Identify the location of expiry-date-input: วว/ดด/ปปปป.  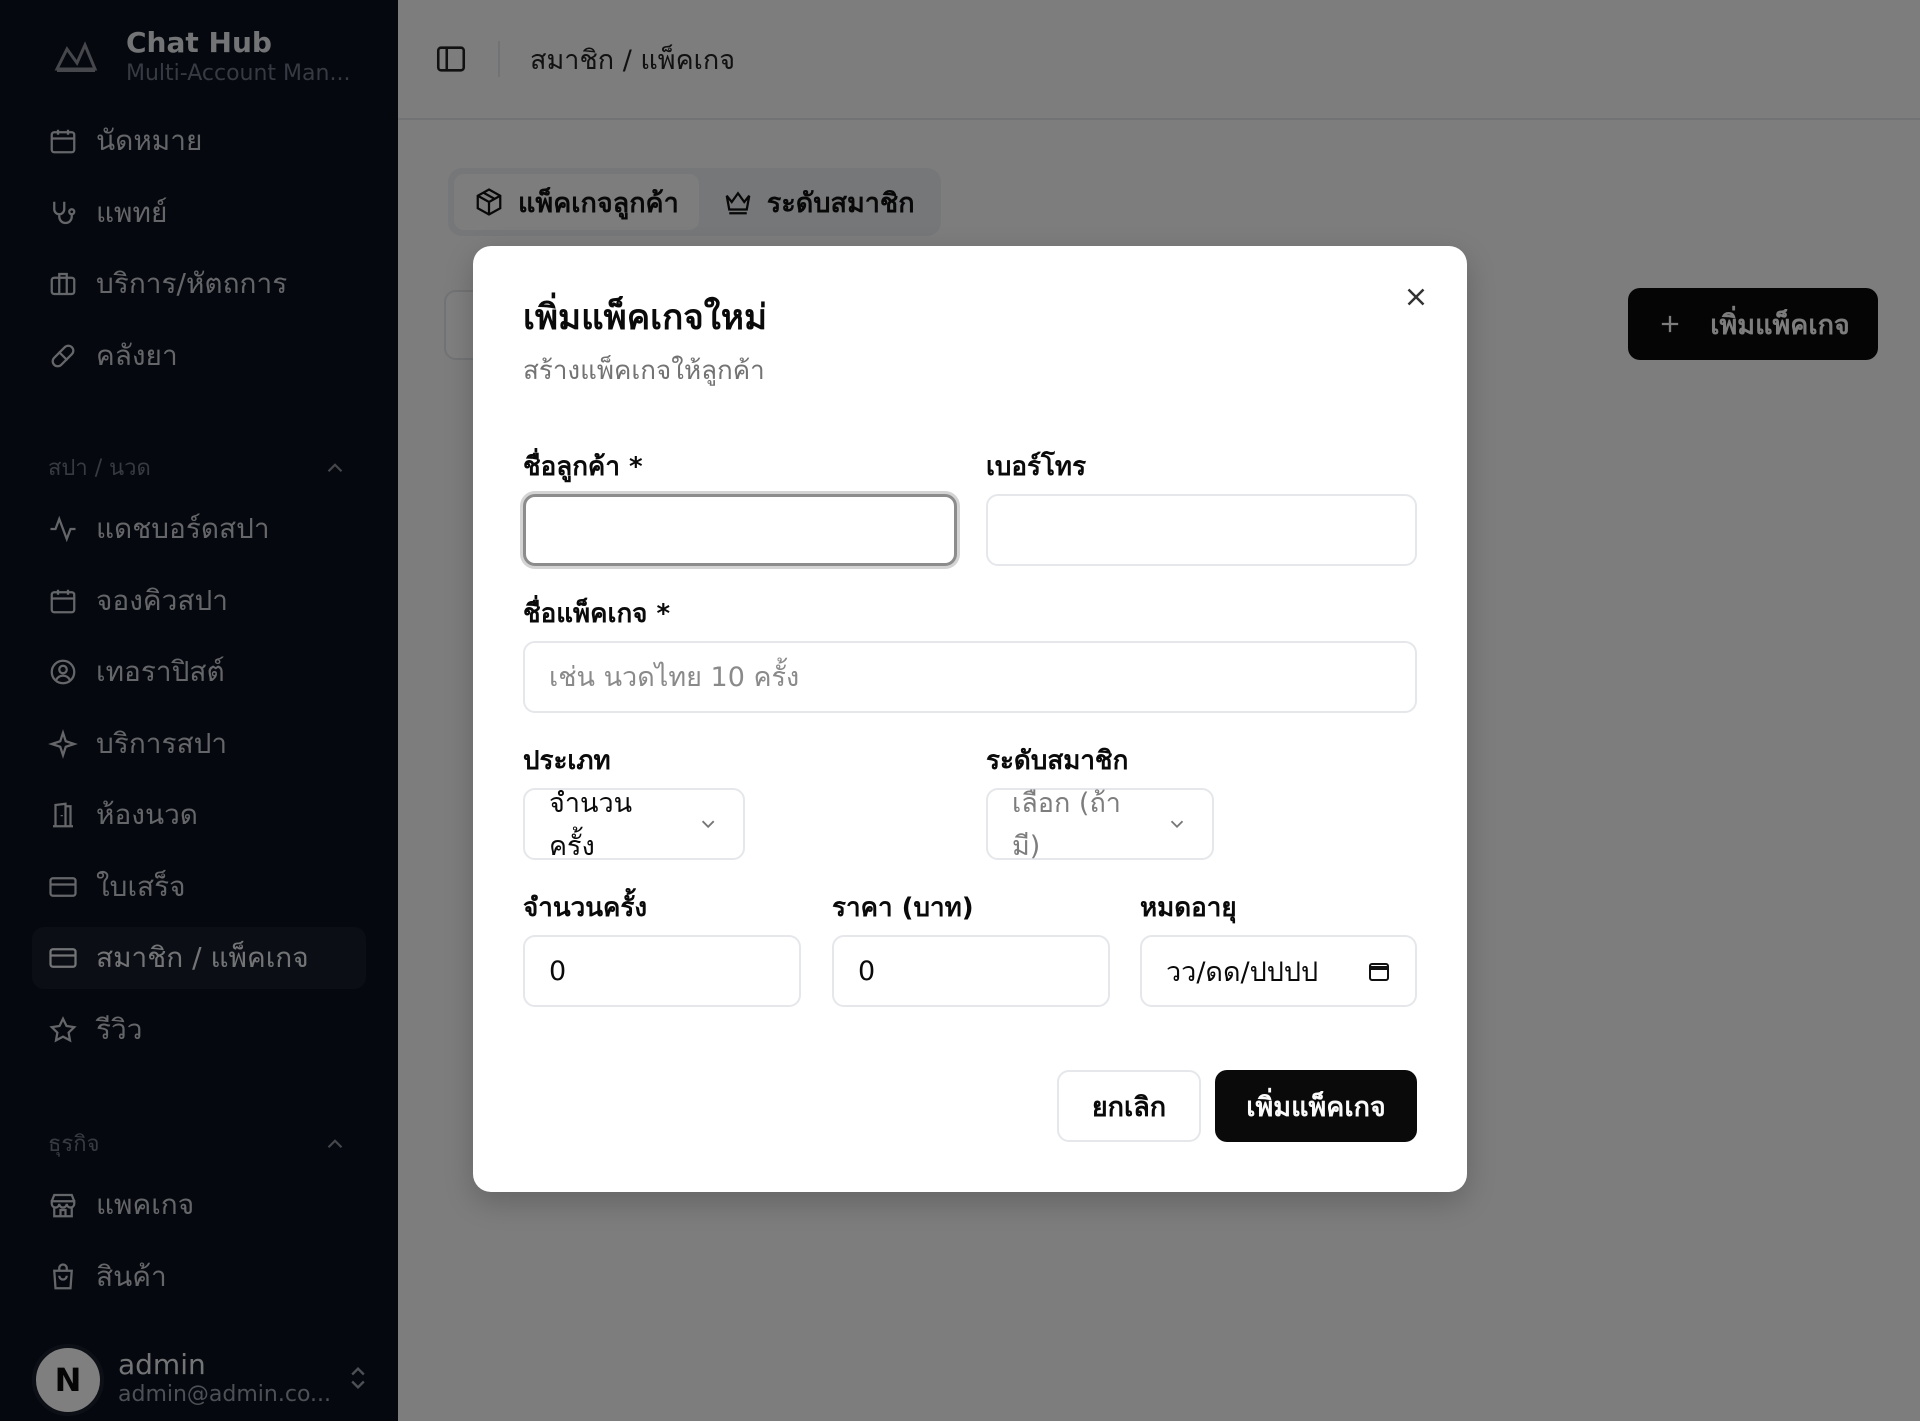
(1278, 971).